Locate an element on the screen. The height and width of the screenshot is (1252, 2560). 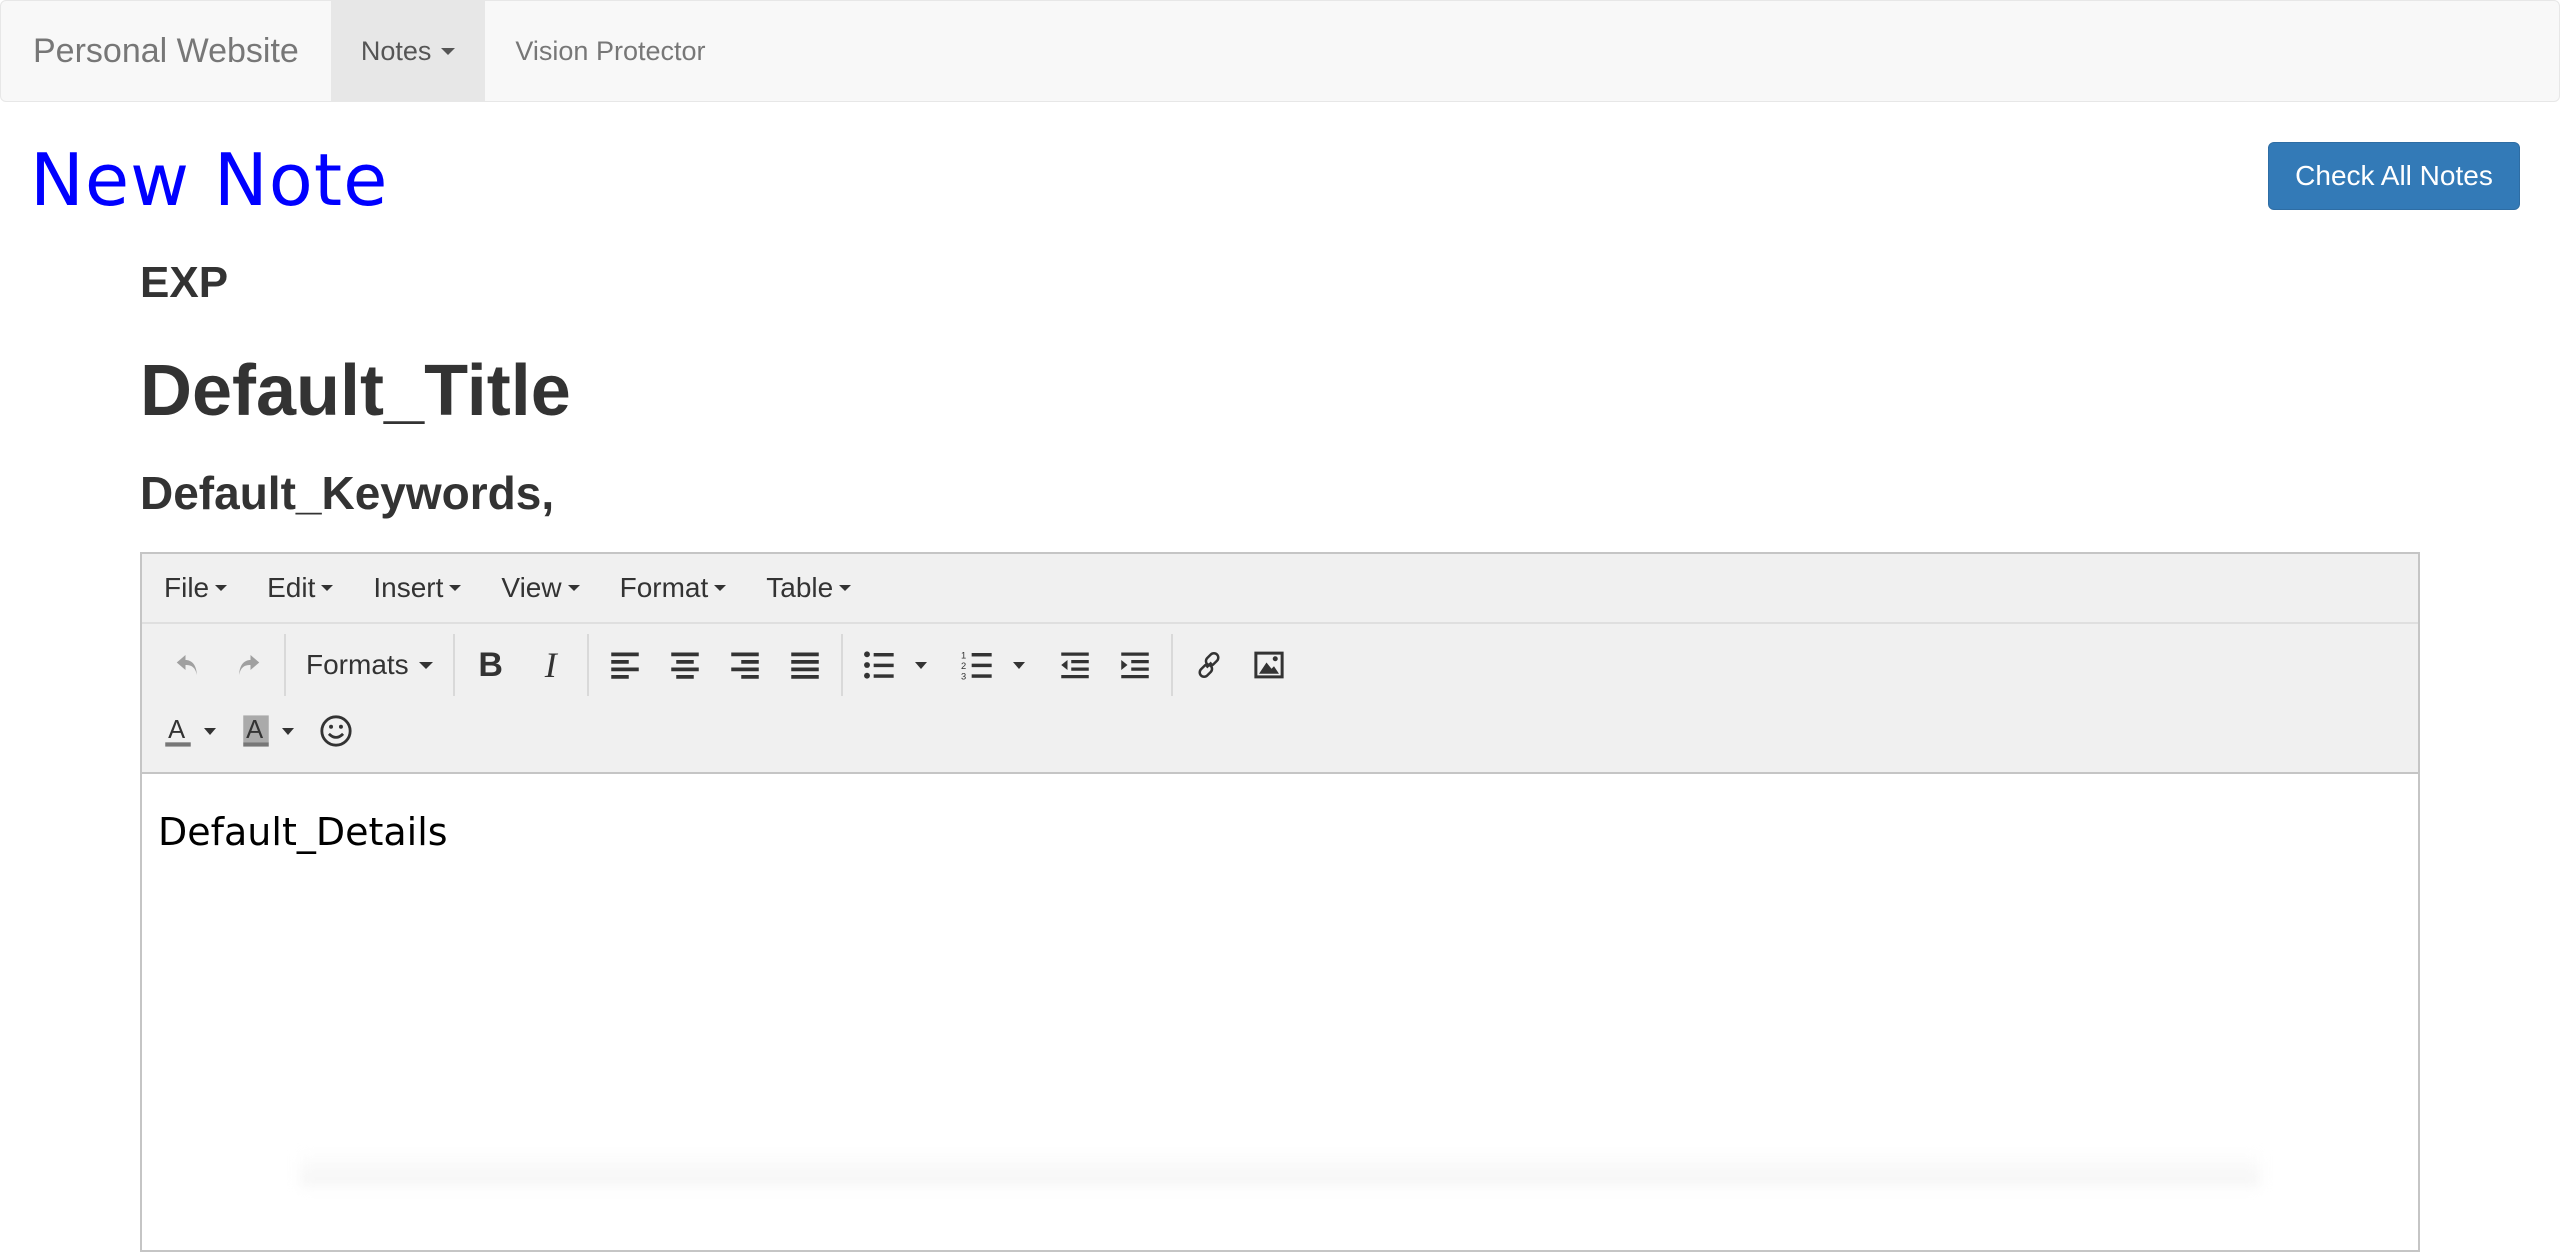
redo-icon is located at coordinates (249, 665).